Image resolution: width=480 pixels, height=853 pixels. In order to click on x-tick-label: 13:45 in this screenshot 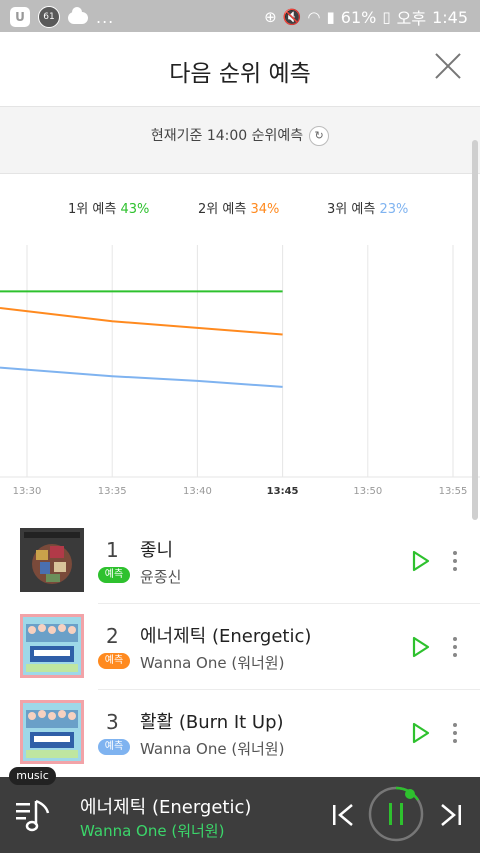, I will do `click(283, 491)`.